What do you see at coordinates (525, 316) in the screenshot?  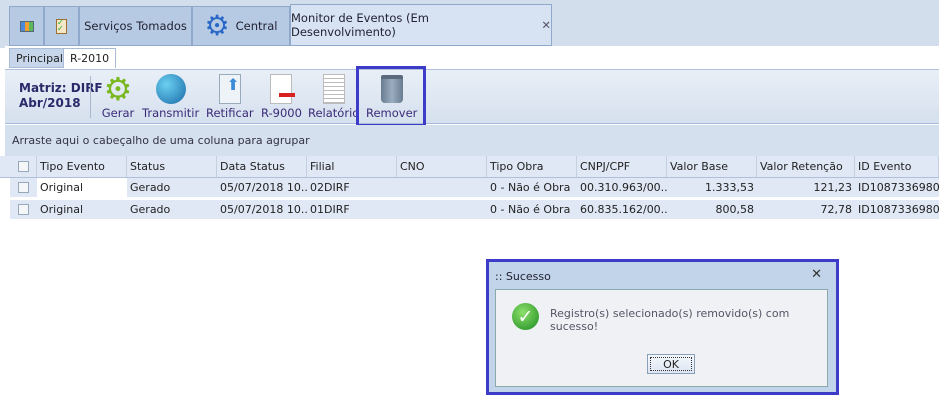 I see `success-check-icon: ✓` at bounding box center [525, 316].